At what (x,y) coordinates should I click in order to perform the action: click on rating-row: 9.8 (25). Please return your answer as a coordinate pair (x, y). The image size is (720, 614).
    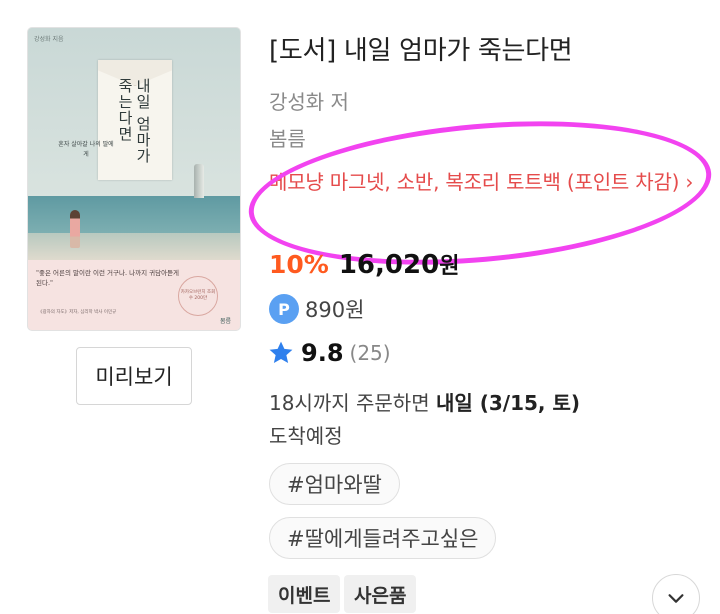
    Looking at the image, I should click on (329, 353).